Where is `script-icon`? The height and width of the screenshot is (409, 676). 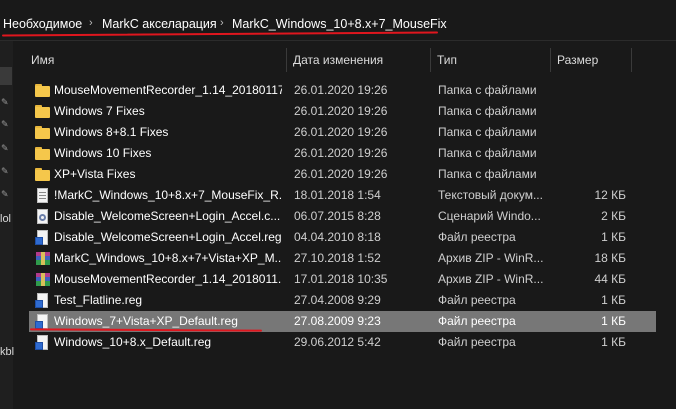
script-icon is located at coordinates (43, 217).